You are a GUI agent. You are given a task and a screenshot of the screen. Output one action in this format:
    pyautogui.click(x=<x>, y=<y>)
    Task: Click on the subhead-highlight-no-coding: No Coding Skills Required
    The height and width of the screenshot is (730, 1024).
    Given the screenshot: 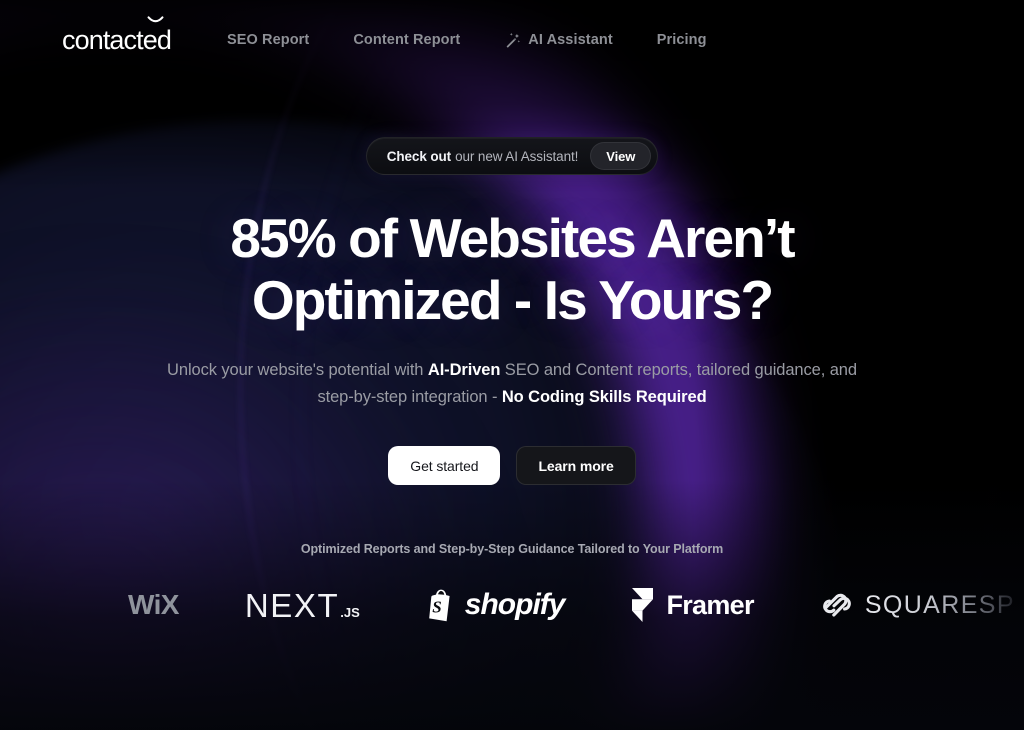 What is the action you would take?
    pyautogui.click(x=604, y=396)
    